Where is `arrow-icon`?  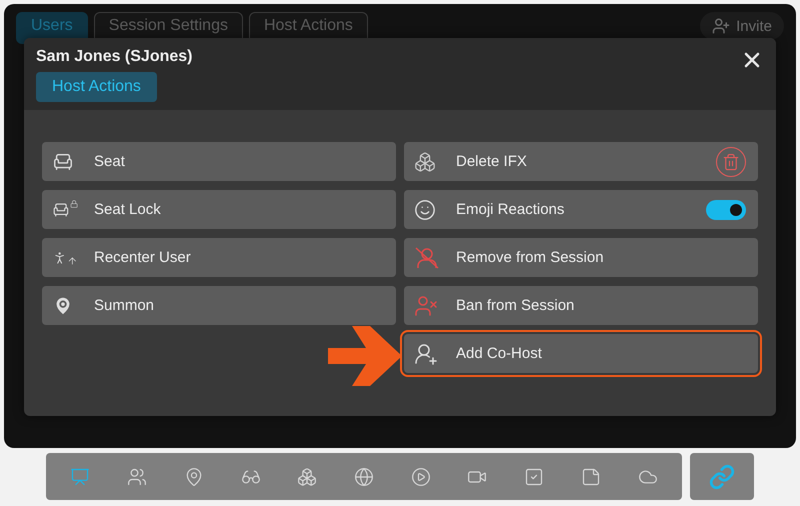 arrow-icon is located at coordinates (365, 356).